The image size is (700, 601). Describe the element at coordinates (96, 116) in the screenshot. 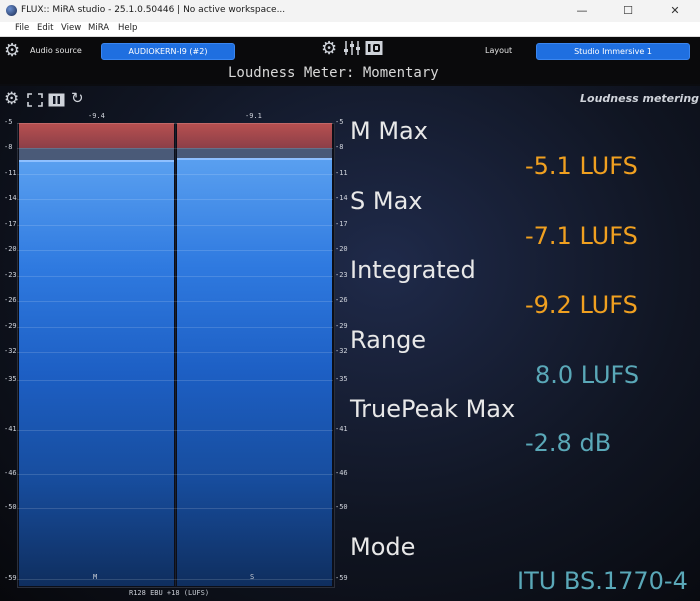

I see `m-peak-label: -9.4` at that location.